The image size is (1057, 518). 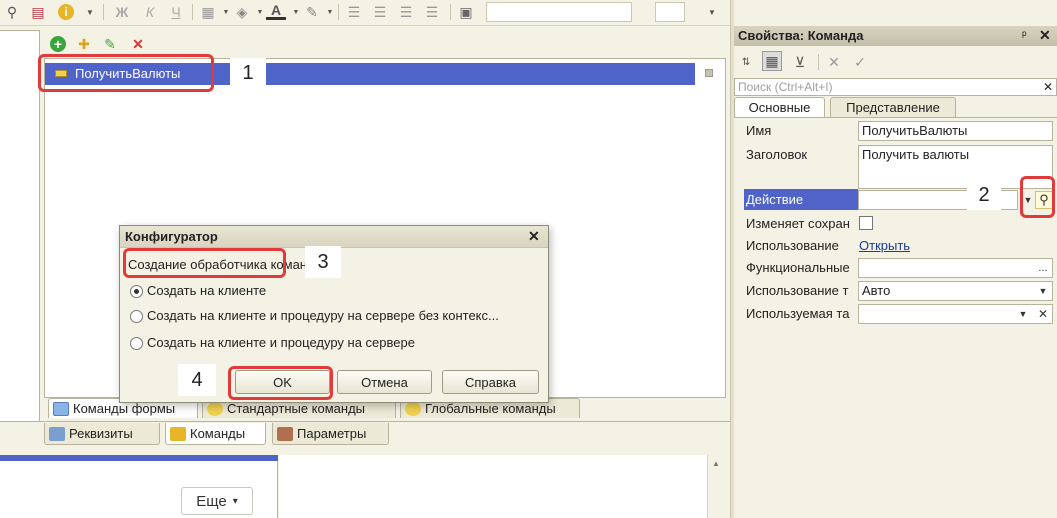 What do you see at coordinates (432, 12) in the screenshot?
I see `align-justify-icon: ☰` at bounding box center [432, 12].